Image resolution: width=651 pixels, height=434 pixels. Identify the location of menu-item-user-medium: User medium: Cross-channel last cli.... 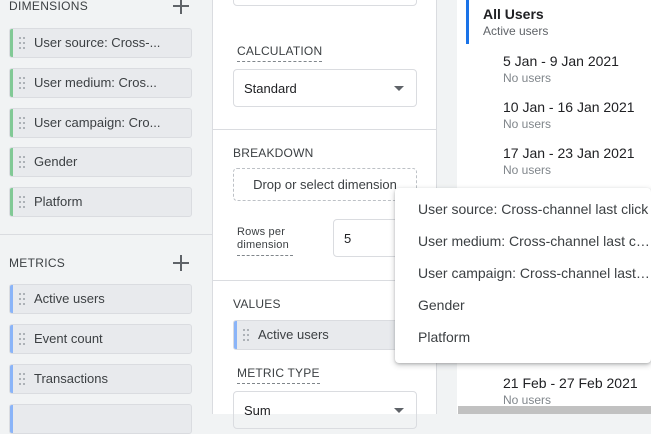
(534, 241).